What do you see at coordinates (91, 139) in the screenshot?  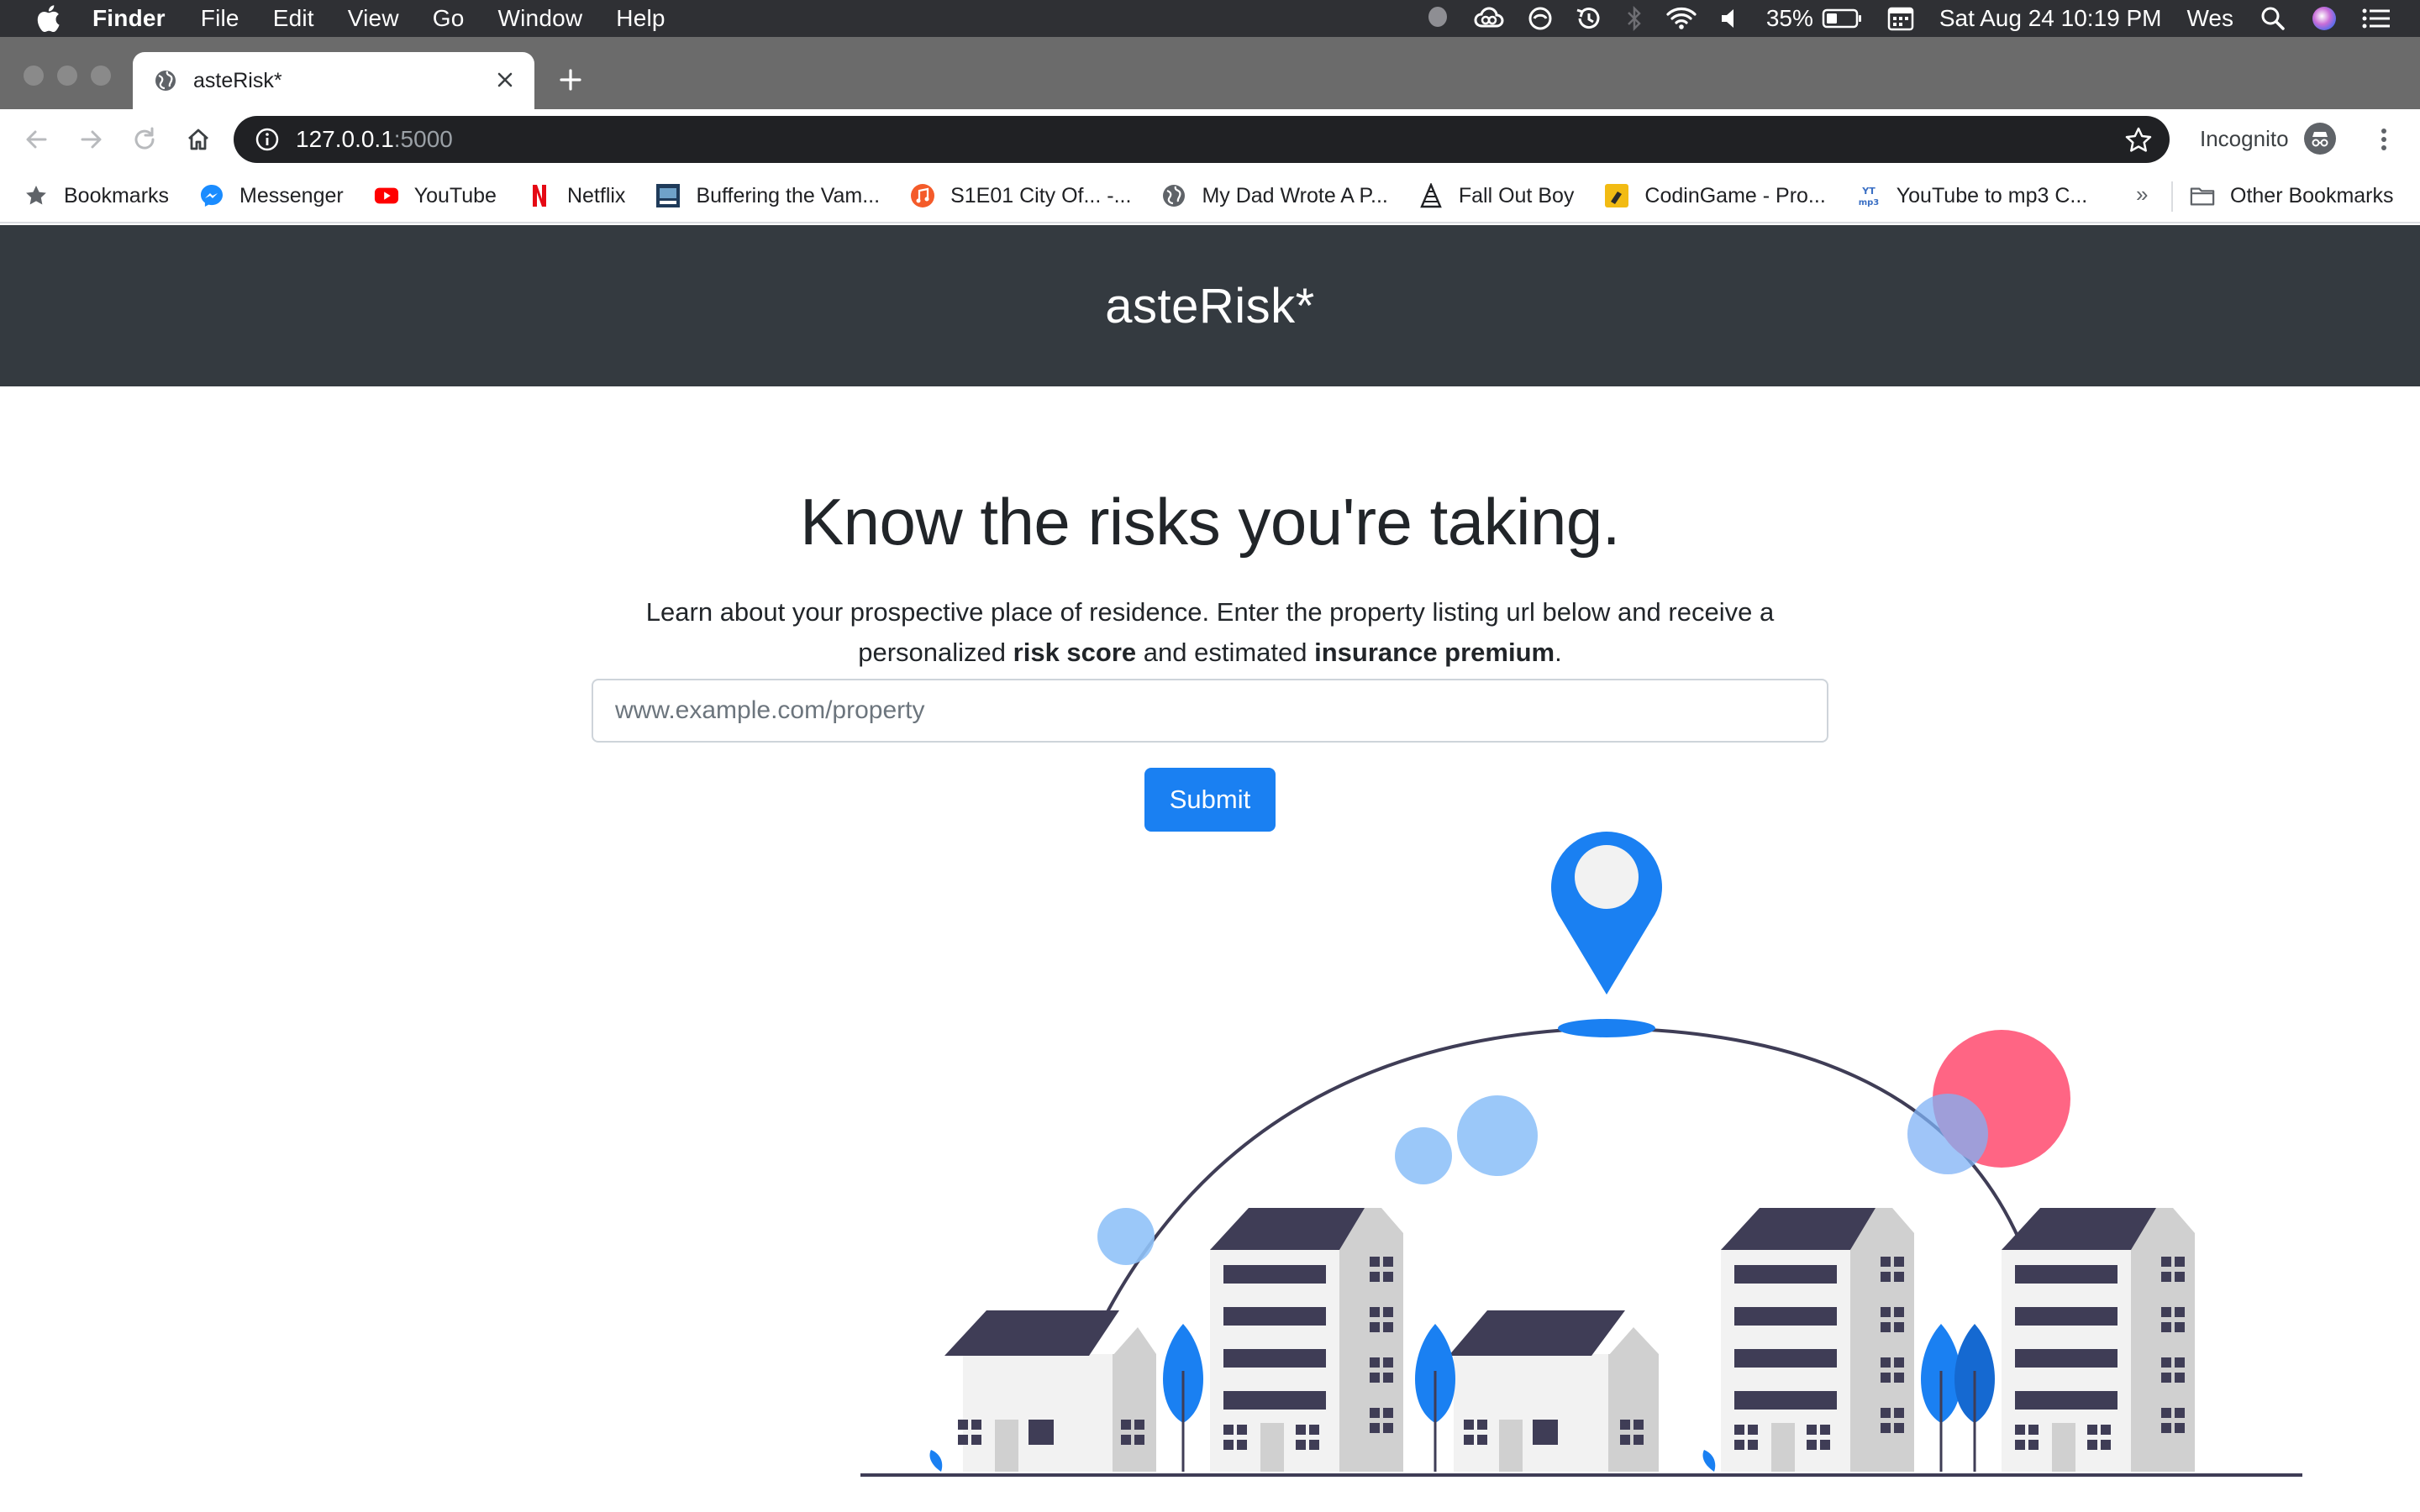 I see `forward-icon` at bounding box center [91, 139].